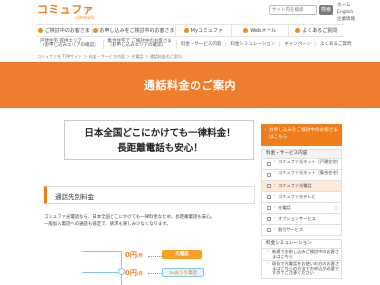 The image size is (380, 285). Describe the element at coordinates (149, 195) in the screenshot. I see `section-header: 通話先別料金` at that location.